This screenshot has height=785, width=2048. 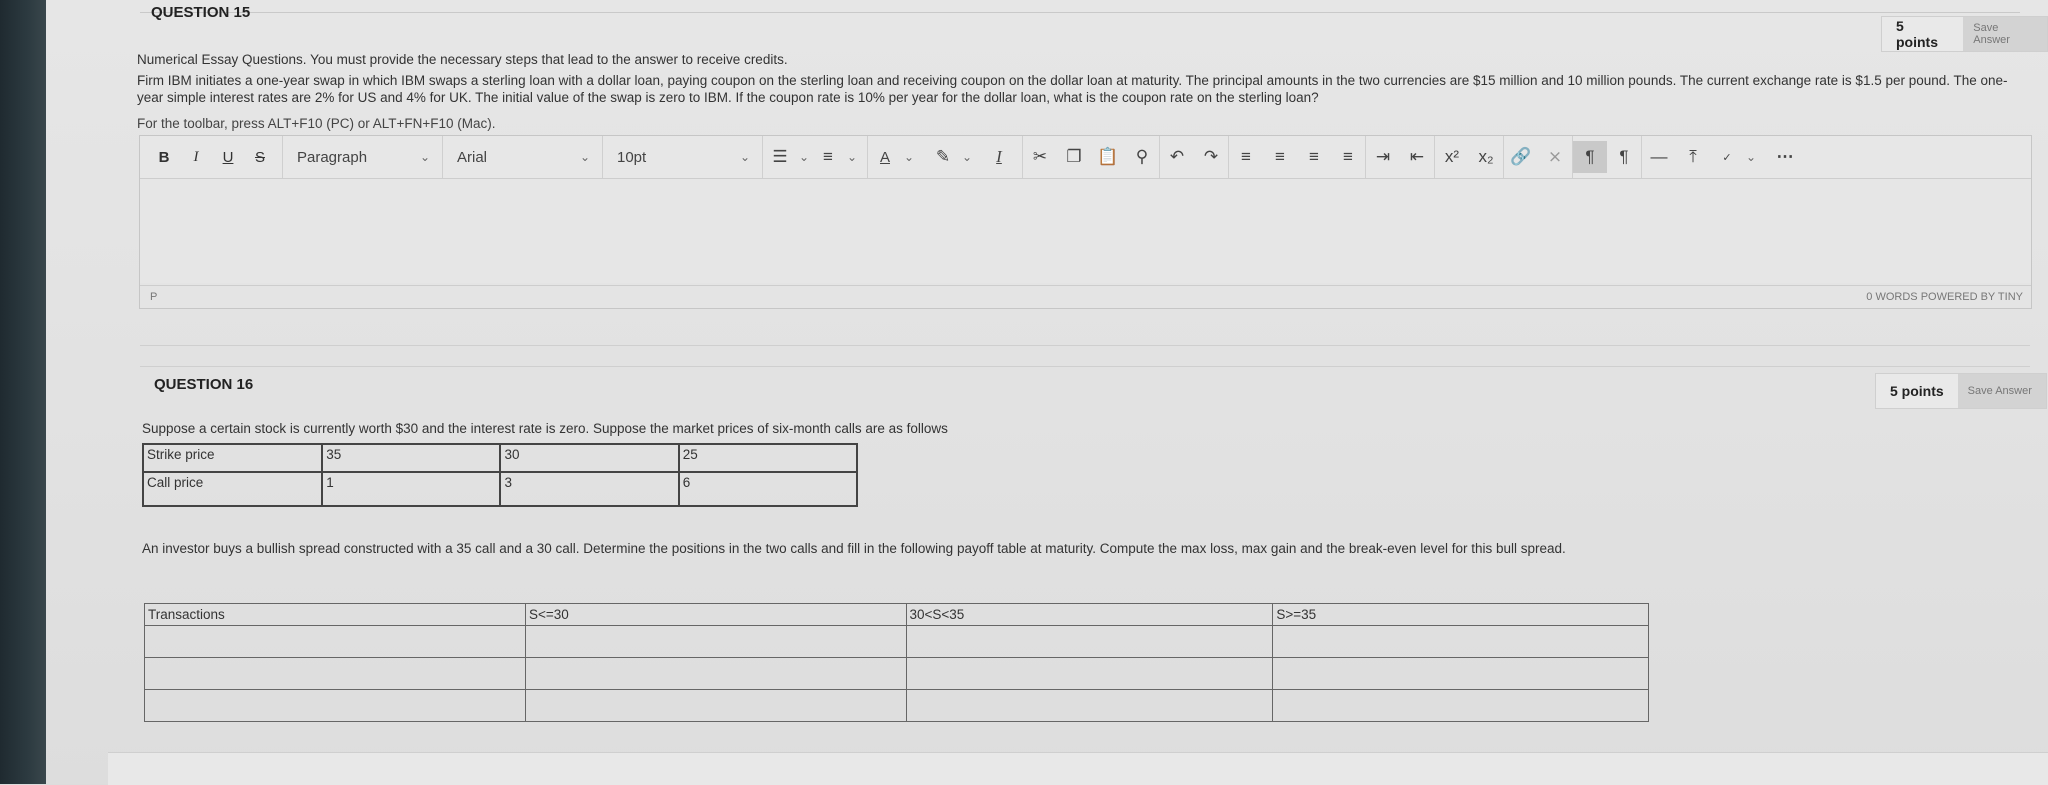 What do you see at coordinates (148, 297) in the screenshot?
I see `element-path: P` at bounding box center [148, 297].